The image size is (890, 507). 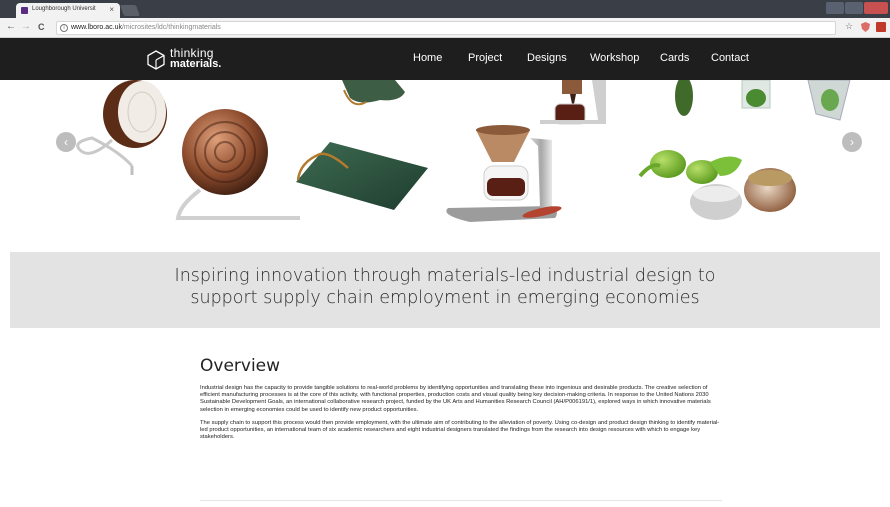 I want to click on tab-title: Loughborough Universit, so click(x=64, y=9).